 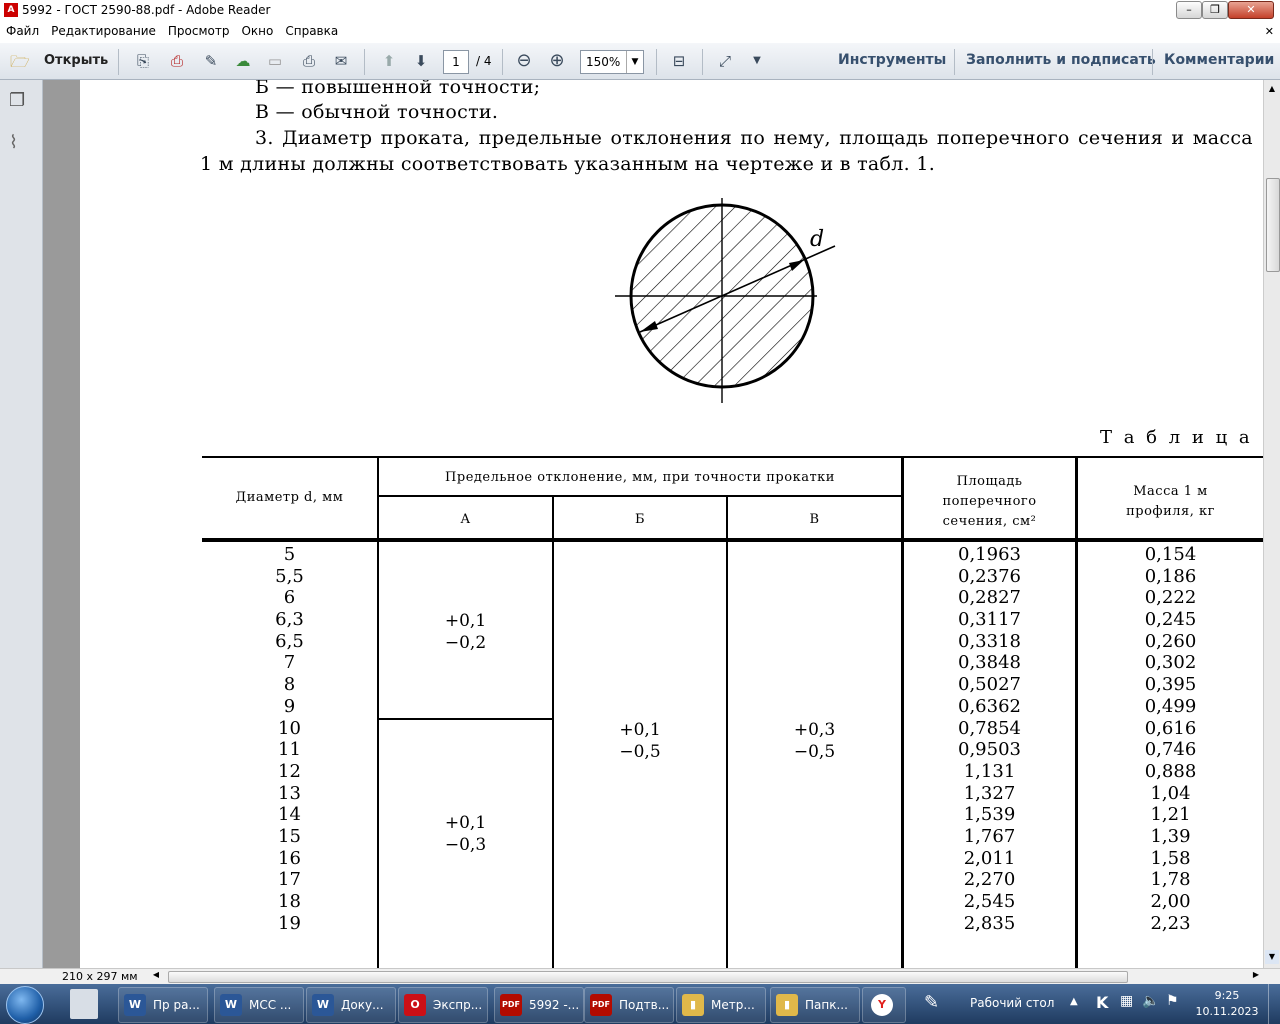 What do you see at coordinates (289, 901) in the screenshot?
I see `table-cell-diameter: 18` at bounding box center [289, 901].